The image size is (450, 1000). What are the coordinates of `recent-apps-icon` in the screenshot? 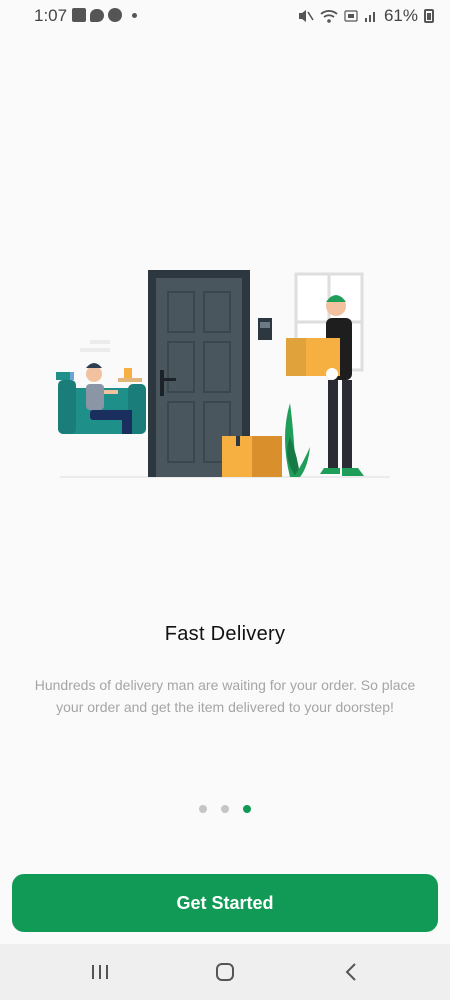 It's located at (100, 972).